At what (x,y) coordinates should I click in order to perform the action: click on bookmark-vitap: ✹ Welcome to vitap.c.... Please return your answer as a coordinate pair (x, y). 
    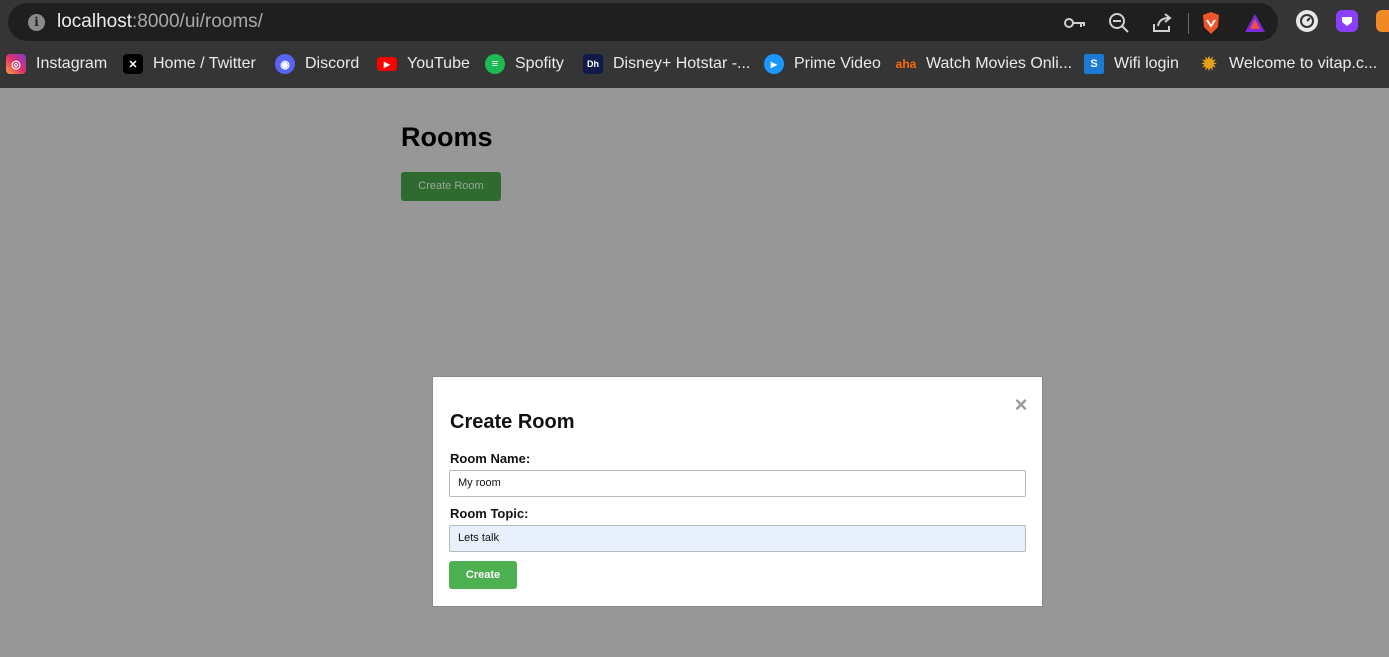
    Looking at the image, I should click on (1288, 64).